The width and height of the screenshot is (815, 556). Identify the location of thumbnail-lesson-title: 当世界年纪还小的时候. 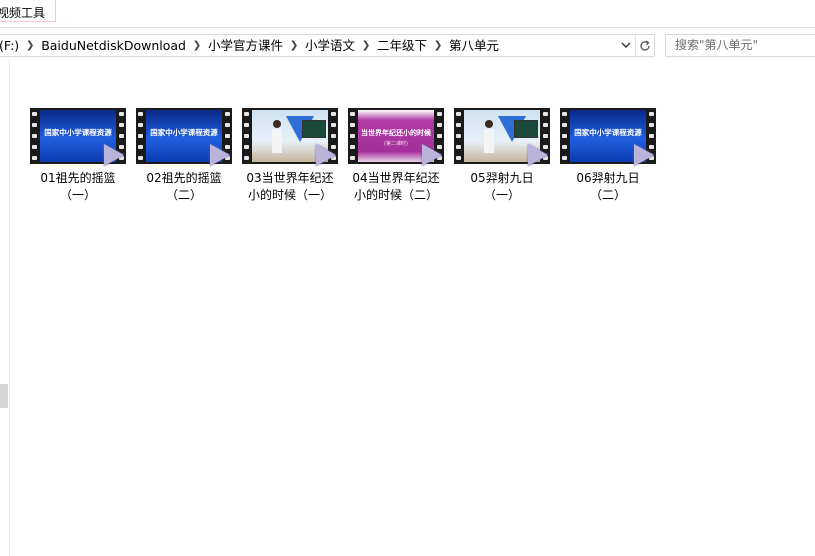
(396, 133).